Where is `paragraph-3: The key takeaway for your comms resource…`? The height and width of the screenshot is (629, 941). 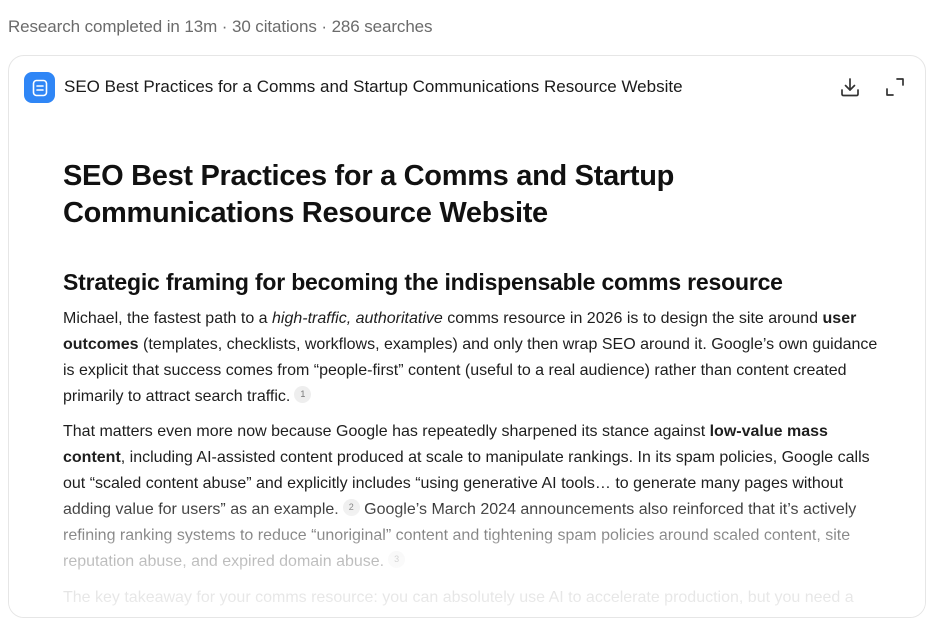
paragraph-3: The key takeaway for your comms resource… is located at coordinates (473, 598).